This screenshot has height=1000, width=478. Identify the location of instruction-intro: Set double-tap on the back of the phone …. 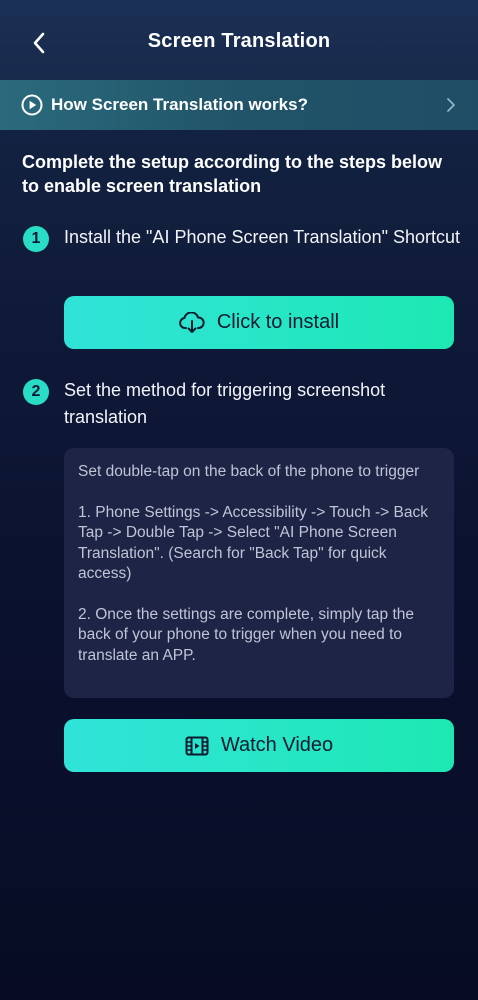
(249, 471).